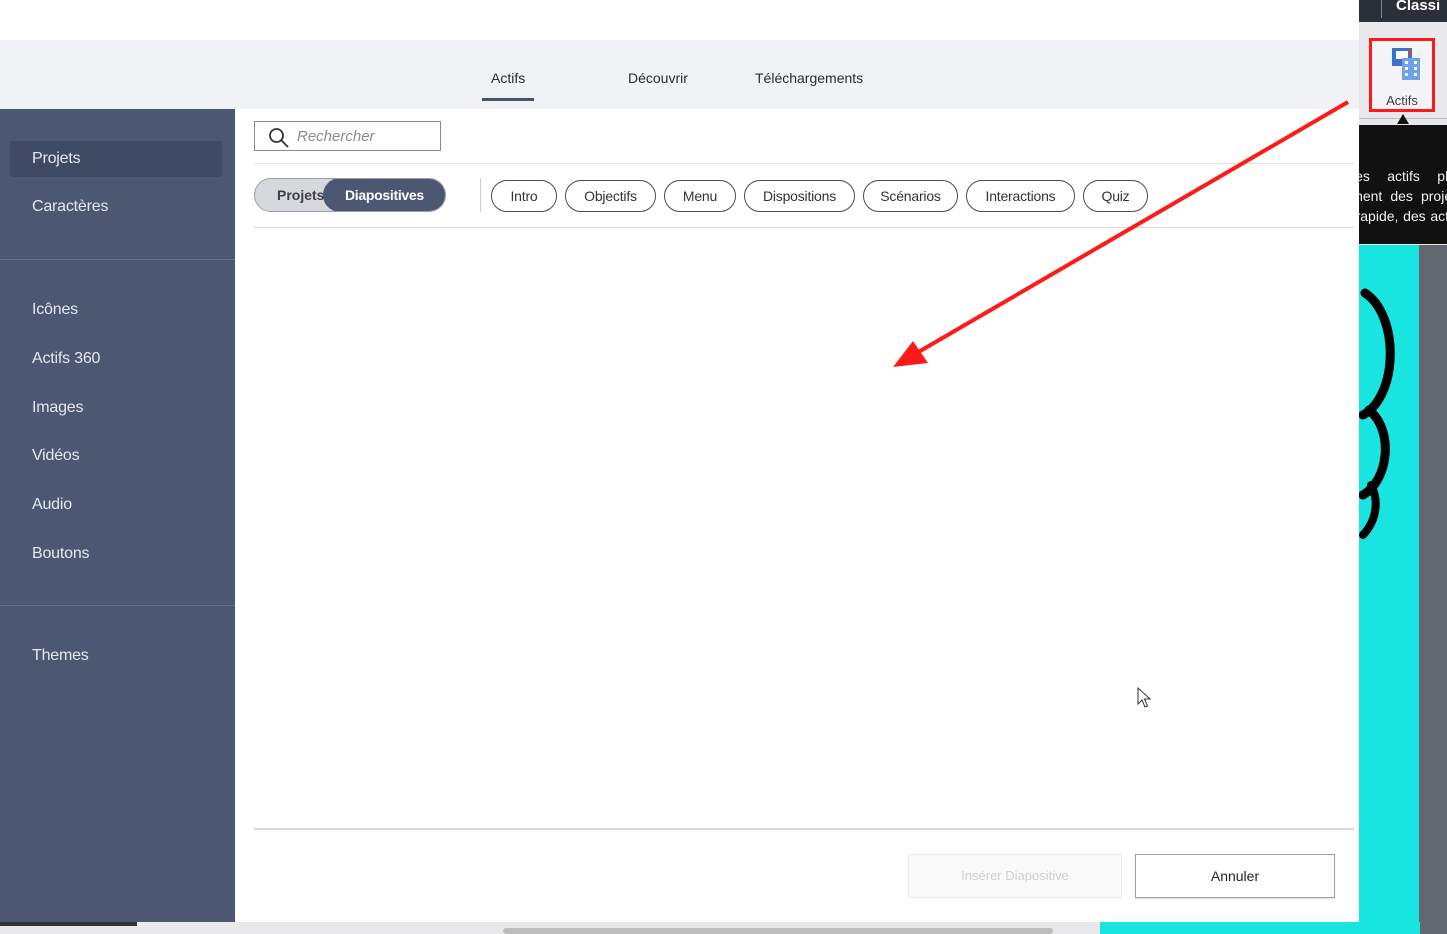 This screenshot has height=934, width=1447. Describe the element at coordinates (1144, 697) in the screenshot. I see `mouse-cursor-icon` at that location.